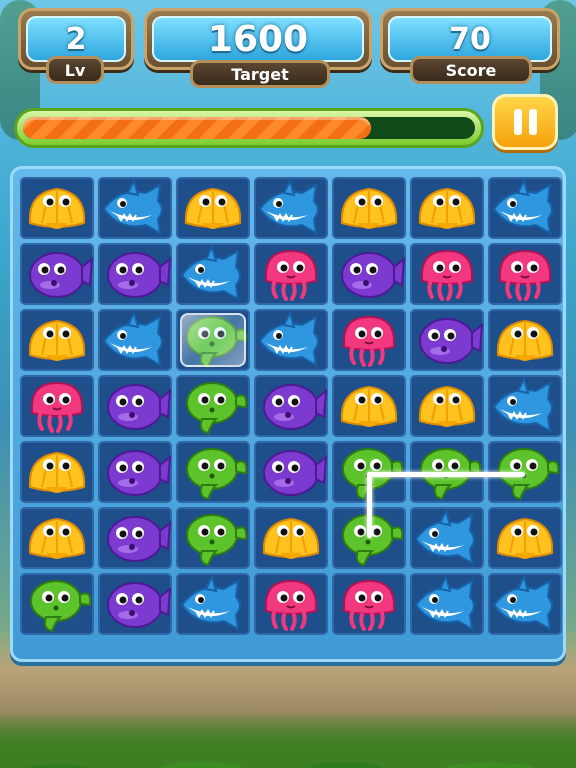  What do you see at coordinates (288, 739) in the screenshot?
I see `background-grass` at bounding box center [288, 739].